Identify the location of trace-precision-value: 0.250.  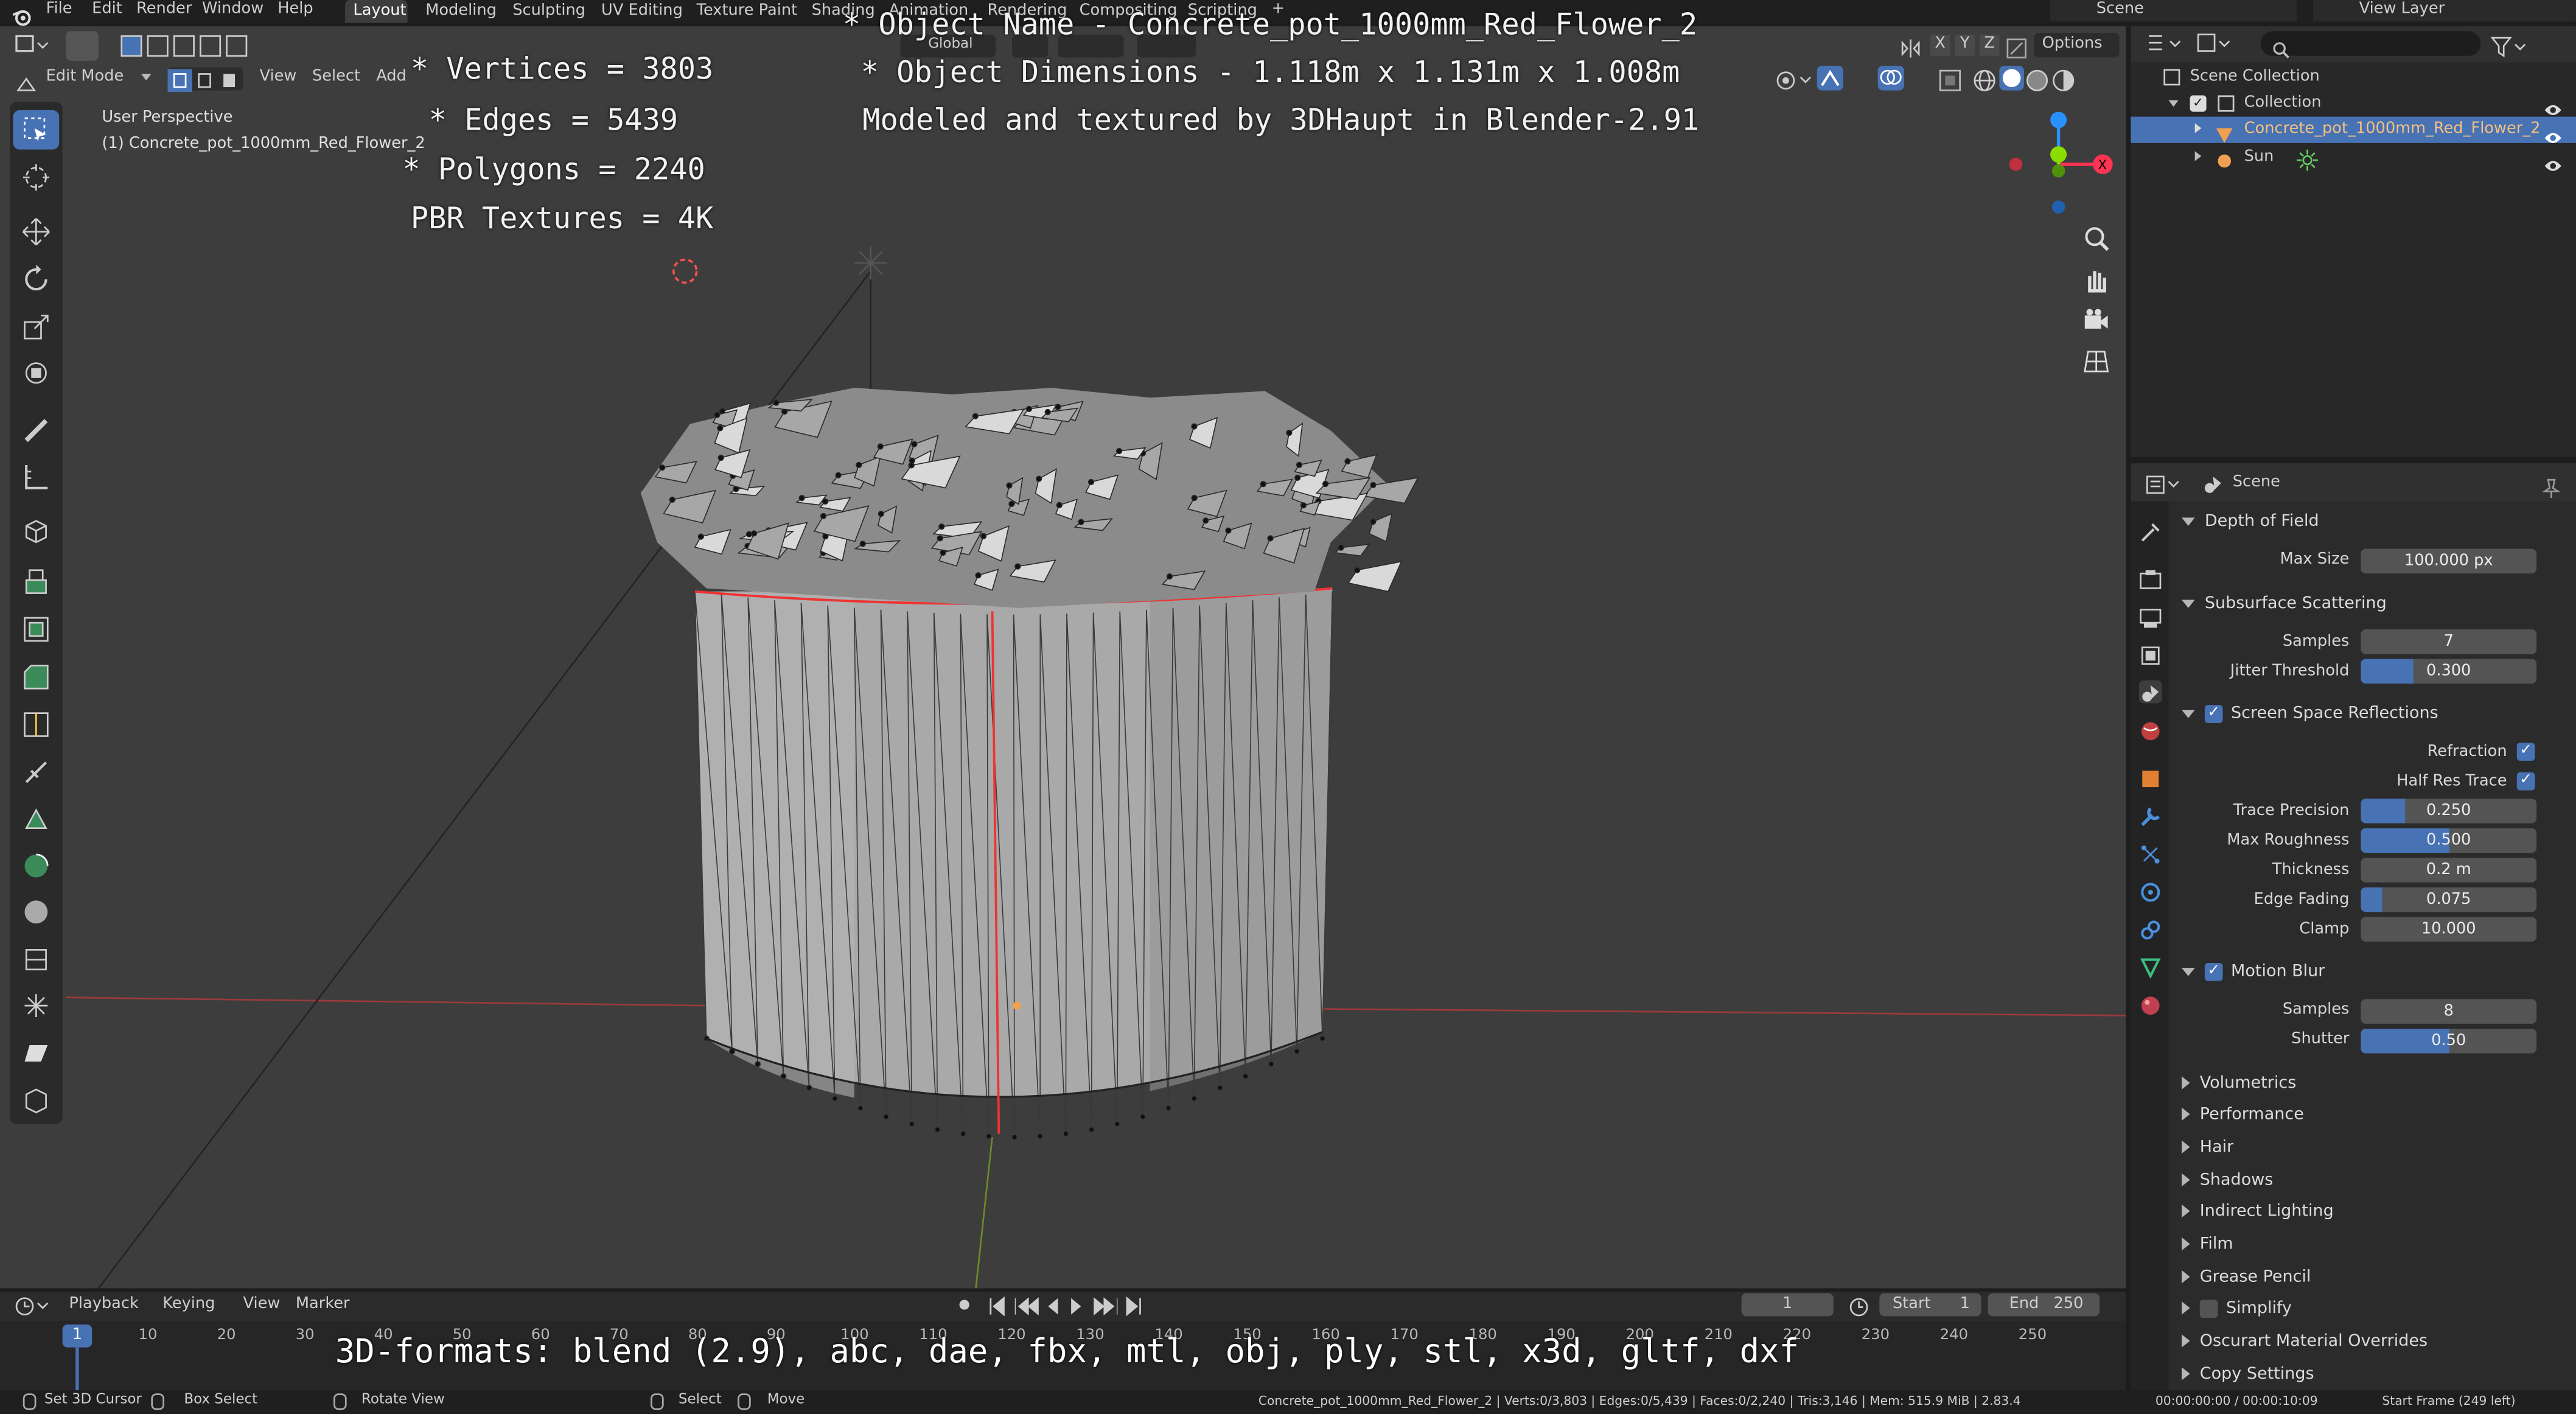
(2448, 811).